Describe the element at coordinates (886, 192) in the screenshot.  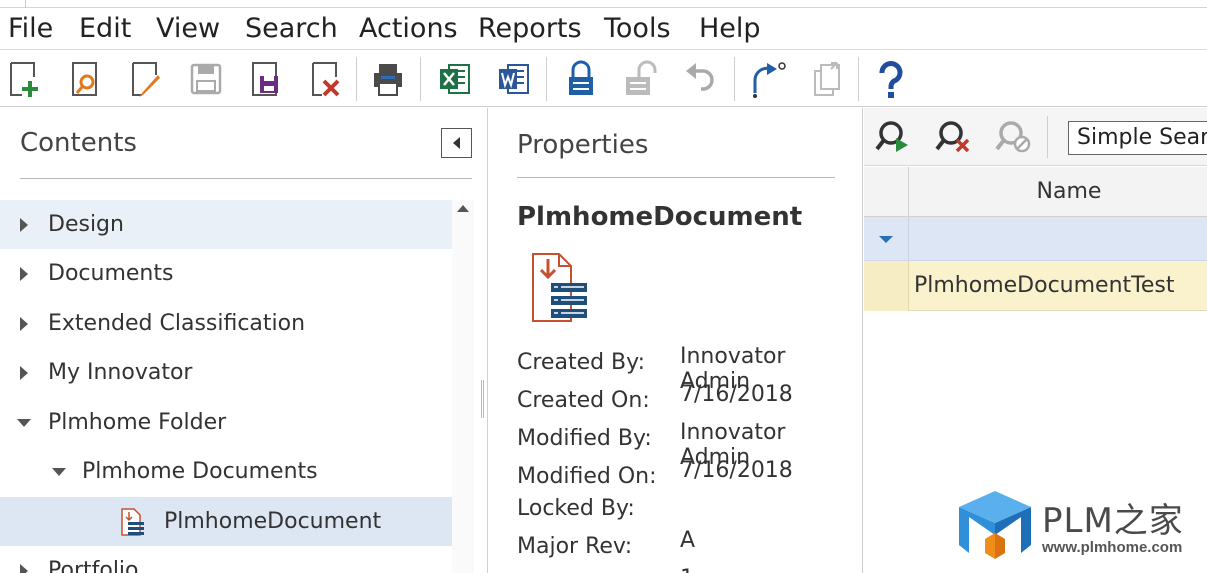
I see `grid-header-gutter` at that location.